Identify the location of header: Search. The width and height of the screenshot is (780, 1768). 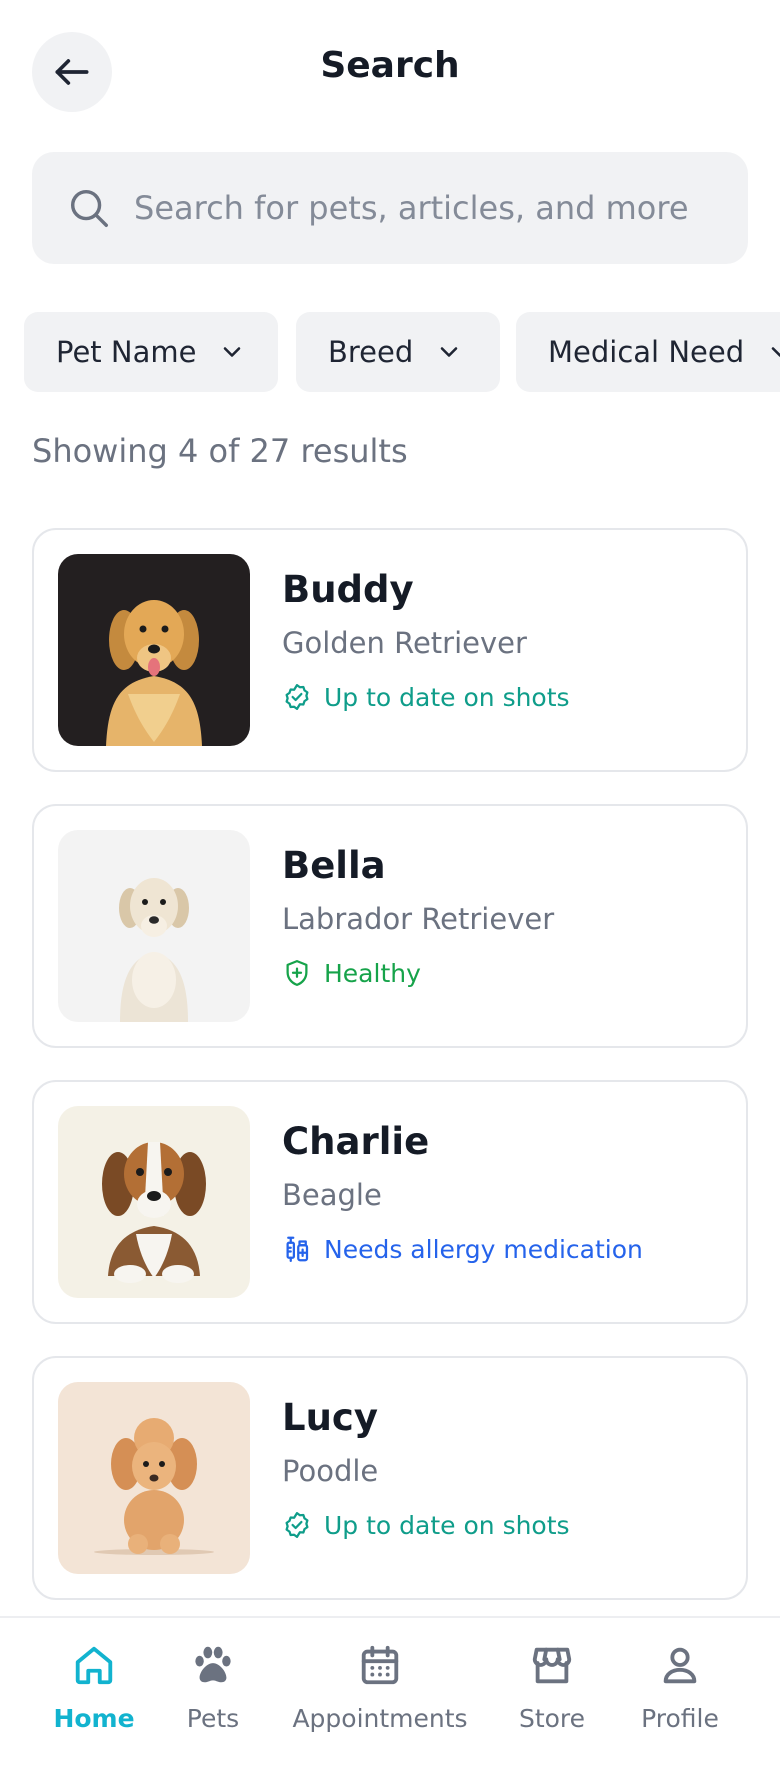
(390, 70).